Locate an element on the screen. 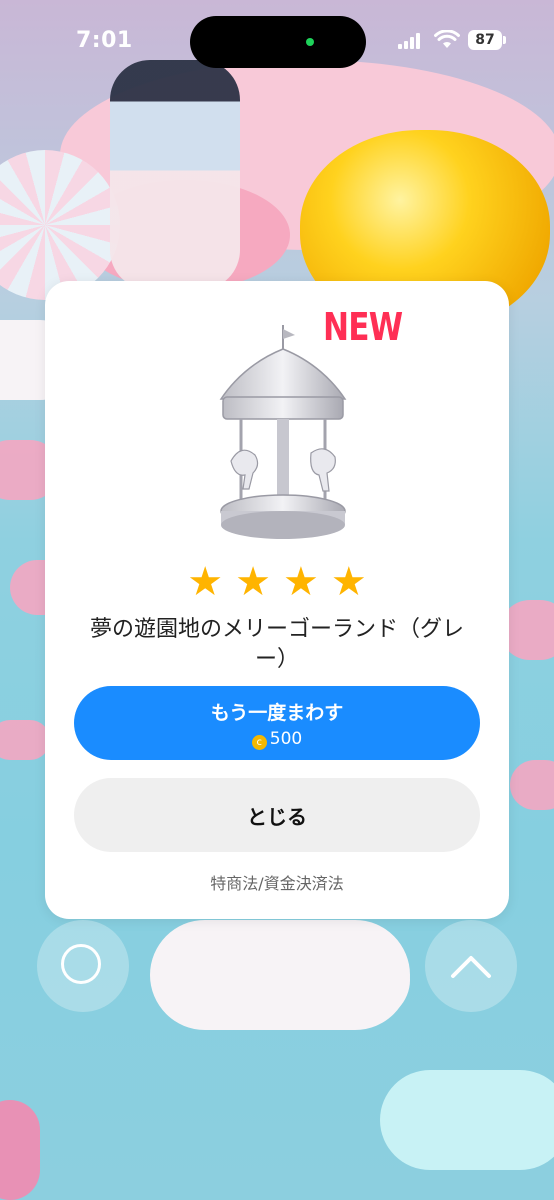  spin-cost: c 500 is located at coordinates (277, 739).